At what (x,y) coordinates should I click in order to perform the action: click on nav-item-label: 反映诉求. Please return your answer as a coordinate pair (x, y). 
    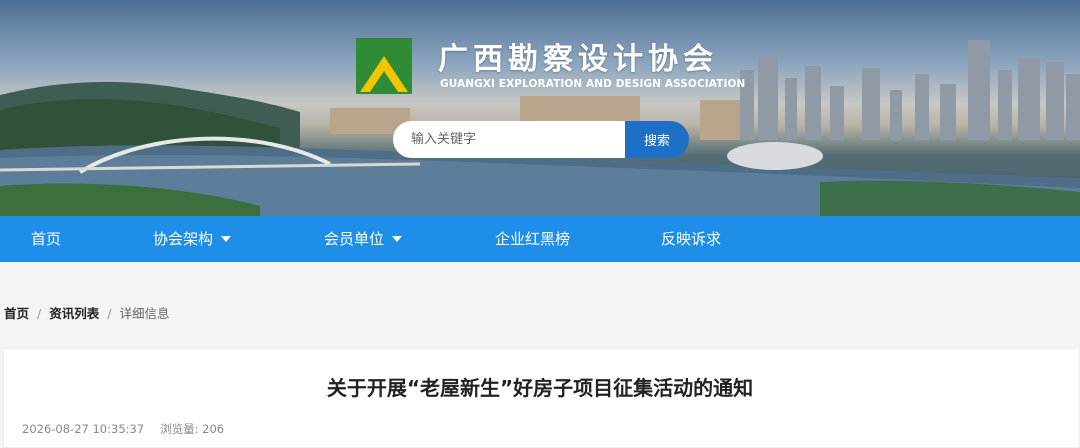
    Looking at the image, I should click on (691, 239).